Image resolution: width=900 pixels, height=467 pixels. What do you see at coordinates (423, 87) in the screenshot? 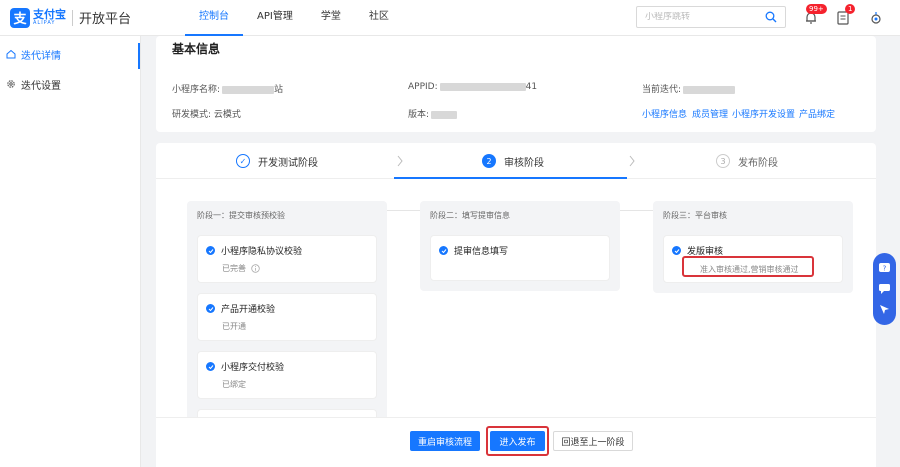
I see `appid-label: APPID:` at bounding box center [423, 87].